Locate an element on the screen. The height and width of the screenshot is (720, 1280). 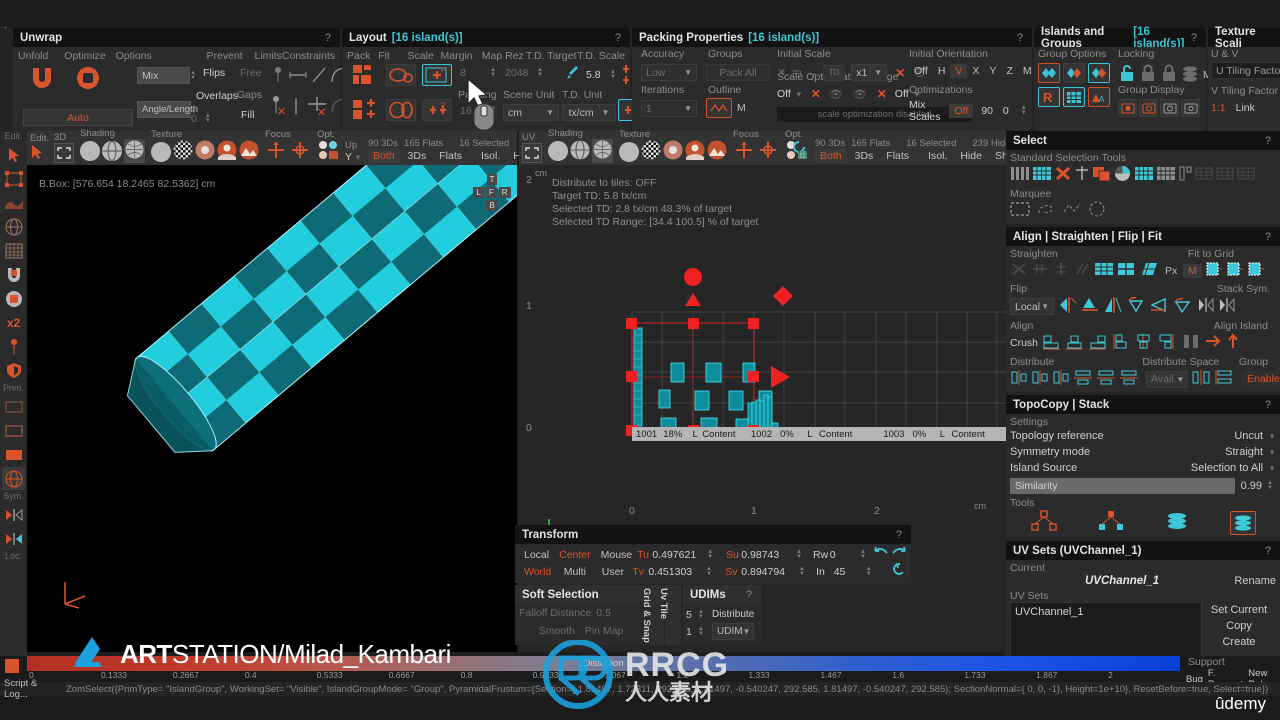
pack-all-button: Pack All is located at coordinates (738, 72).